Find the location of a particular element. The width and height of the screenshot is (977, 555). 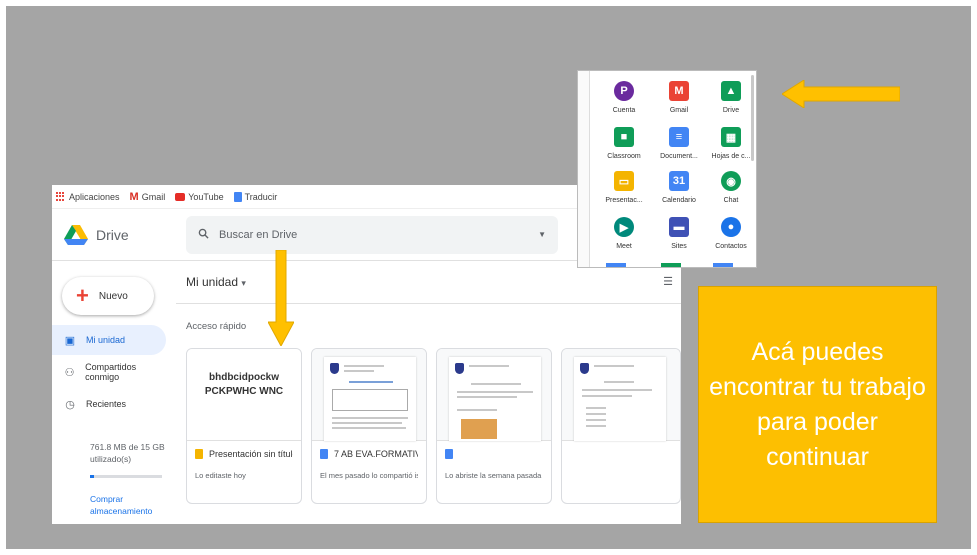

app-sites: ▬ Sites is located at coordinates (679, 233).